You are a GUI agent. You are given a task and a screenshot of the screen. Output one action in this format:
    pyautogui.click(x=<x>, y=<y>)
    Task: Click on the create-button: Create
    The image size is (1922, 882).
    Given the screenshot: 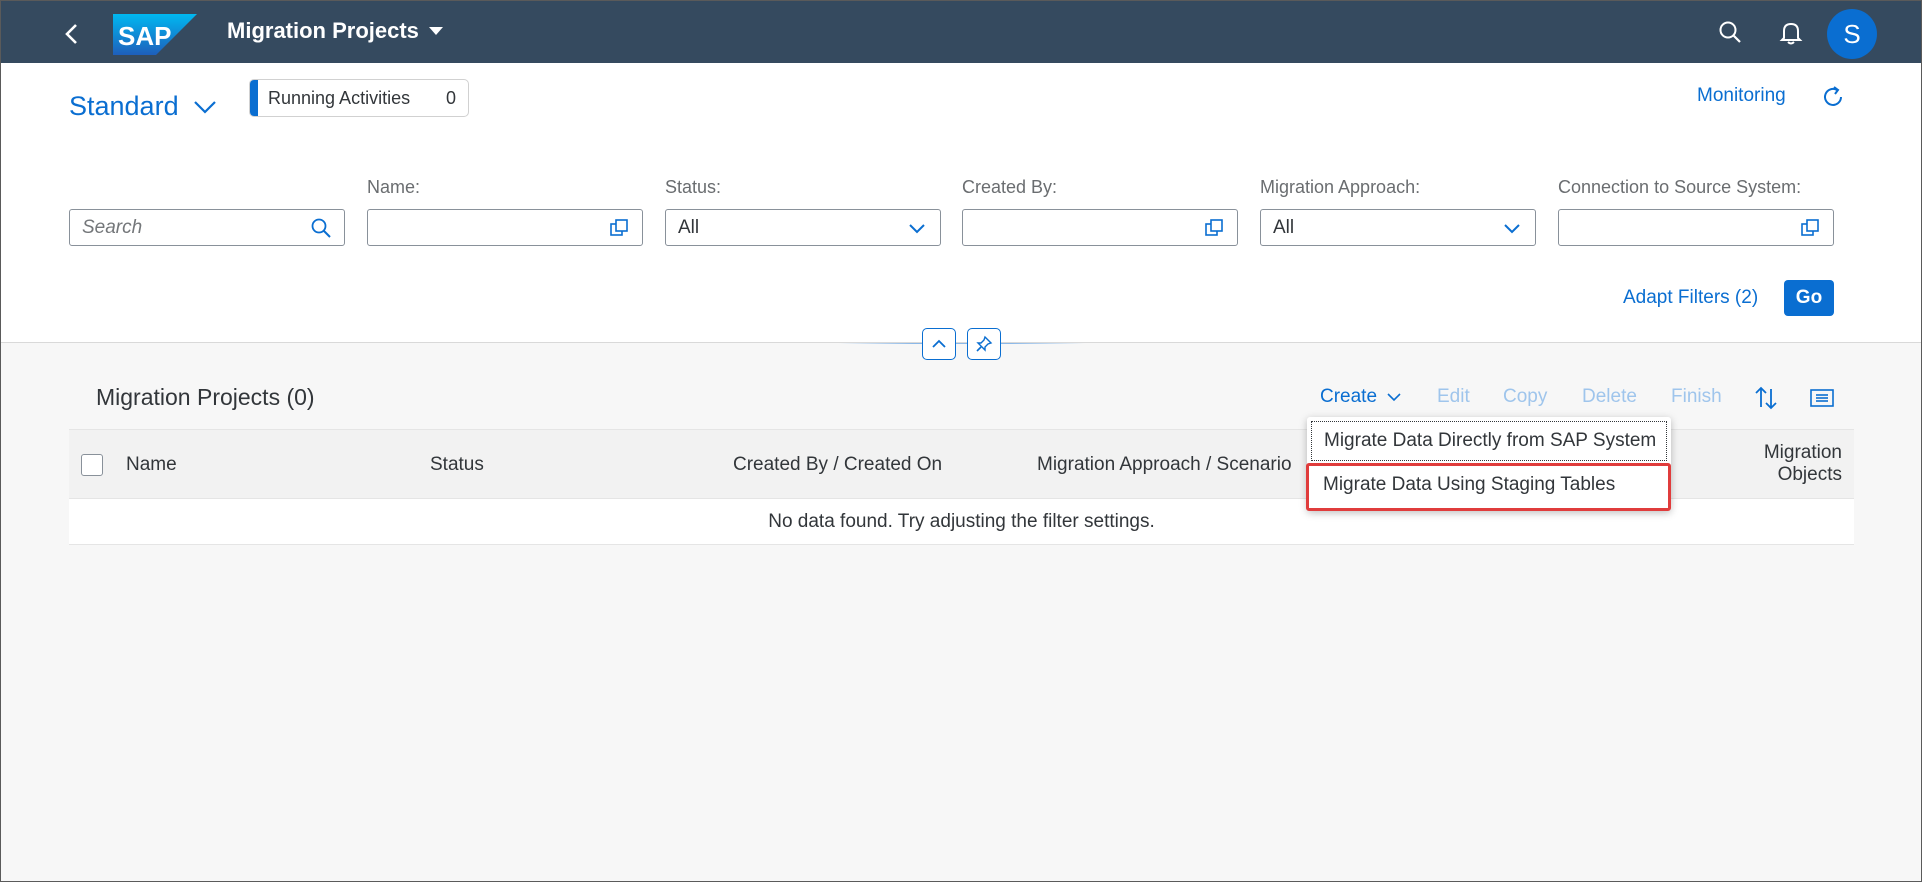 What is the action you would take?
    pyautogui.click(x=1360, y=397)
    